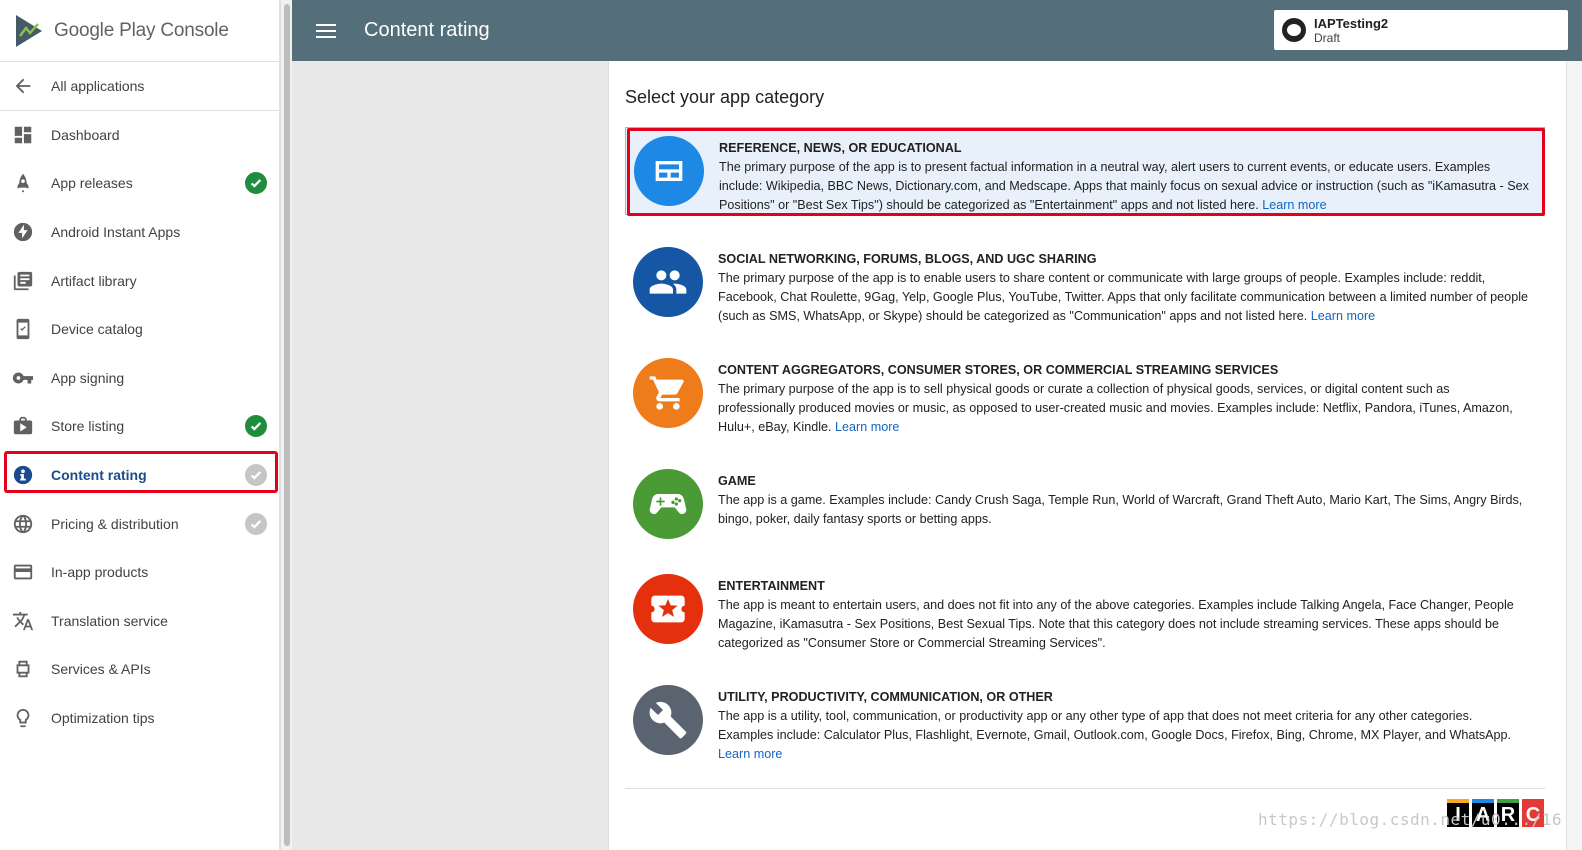 This screenshot has height=850, width=1582. What do you see at coordinates (23, 524) in the screenshot?
I see `globe-icon` at bounding box center [23, 524].